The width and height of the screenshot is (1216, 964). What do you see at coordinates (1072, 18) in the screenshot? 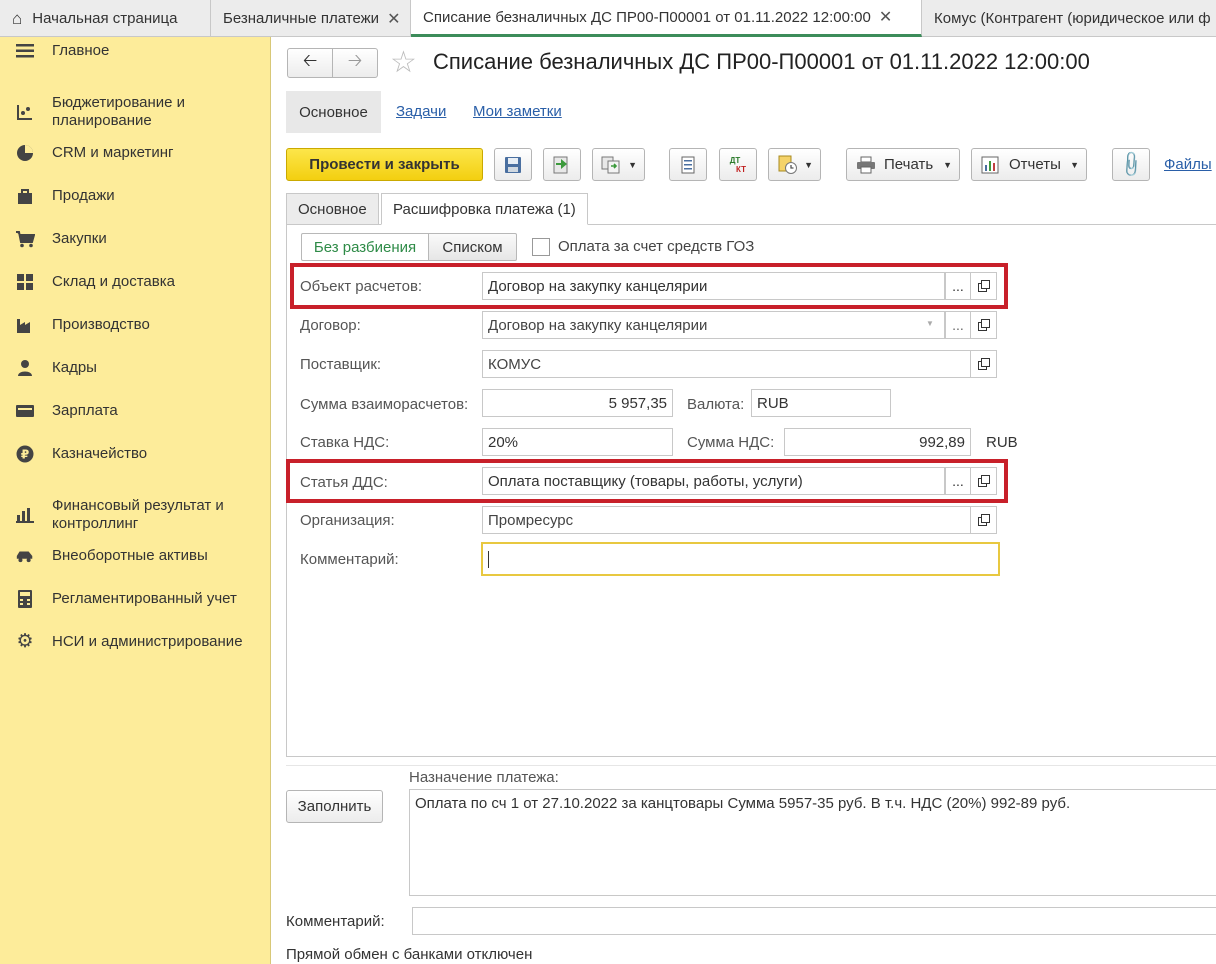
I see `tab-counterparty-label: Комус (Контрагент (юридическое или ф` at bounding box center [1072, 18].